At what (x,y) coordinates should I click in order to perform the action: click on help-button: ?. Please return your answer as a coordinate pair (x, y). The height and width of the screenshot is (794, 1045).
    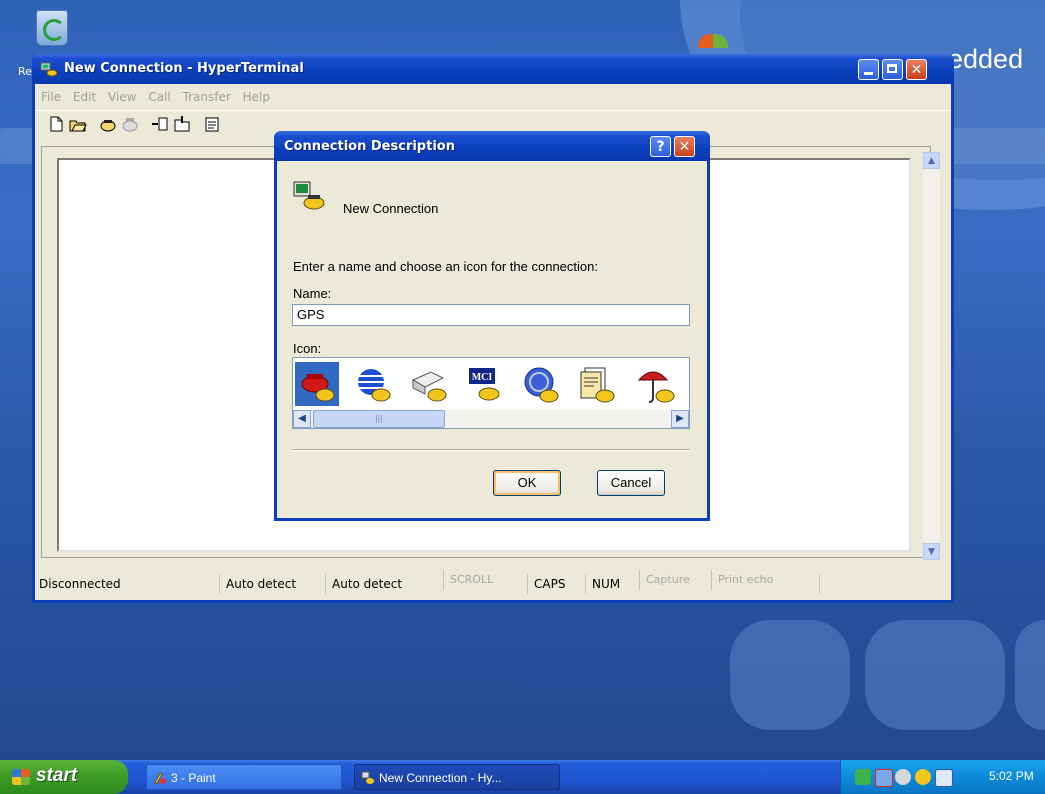
    Looking at the image, I should click on (660, 146).